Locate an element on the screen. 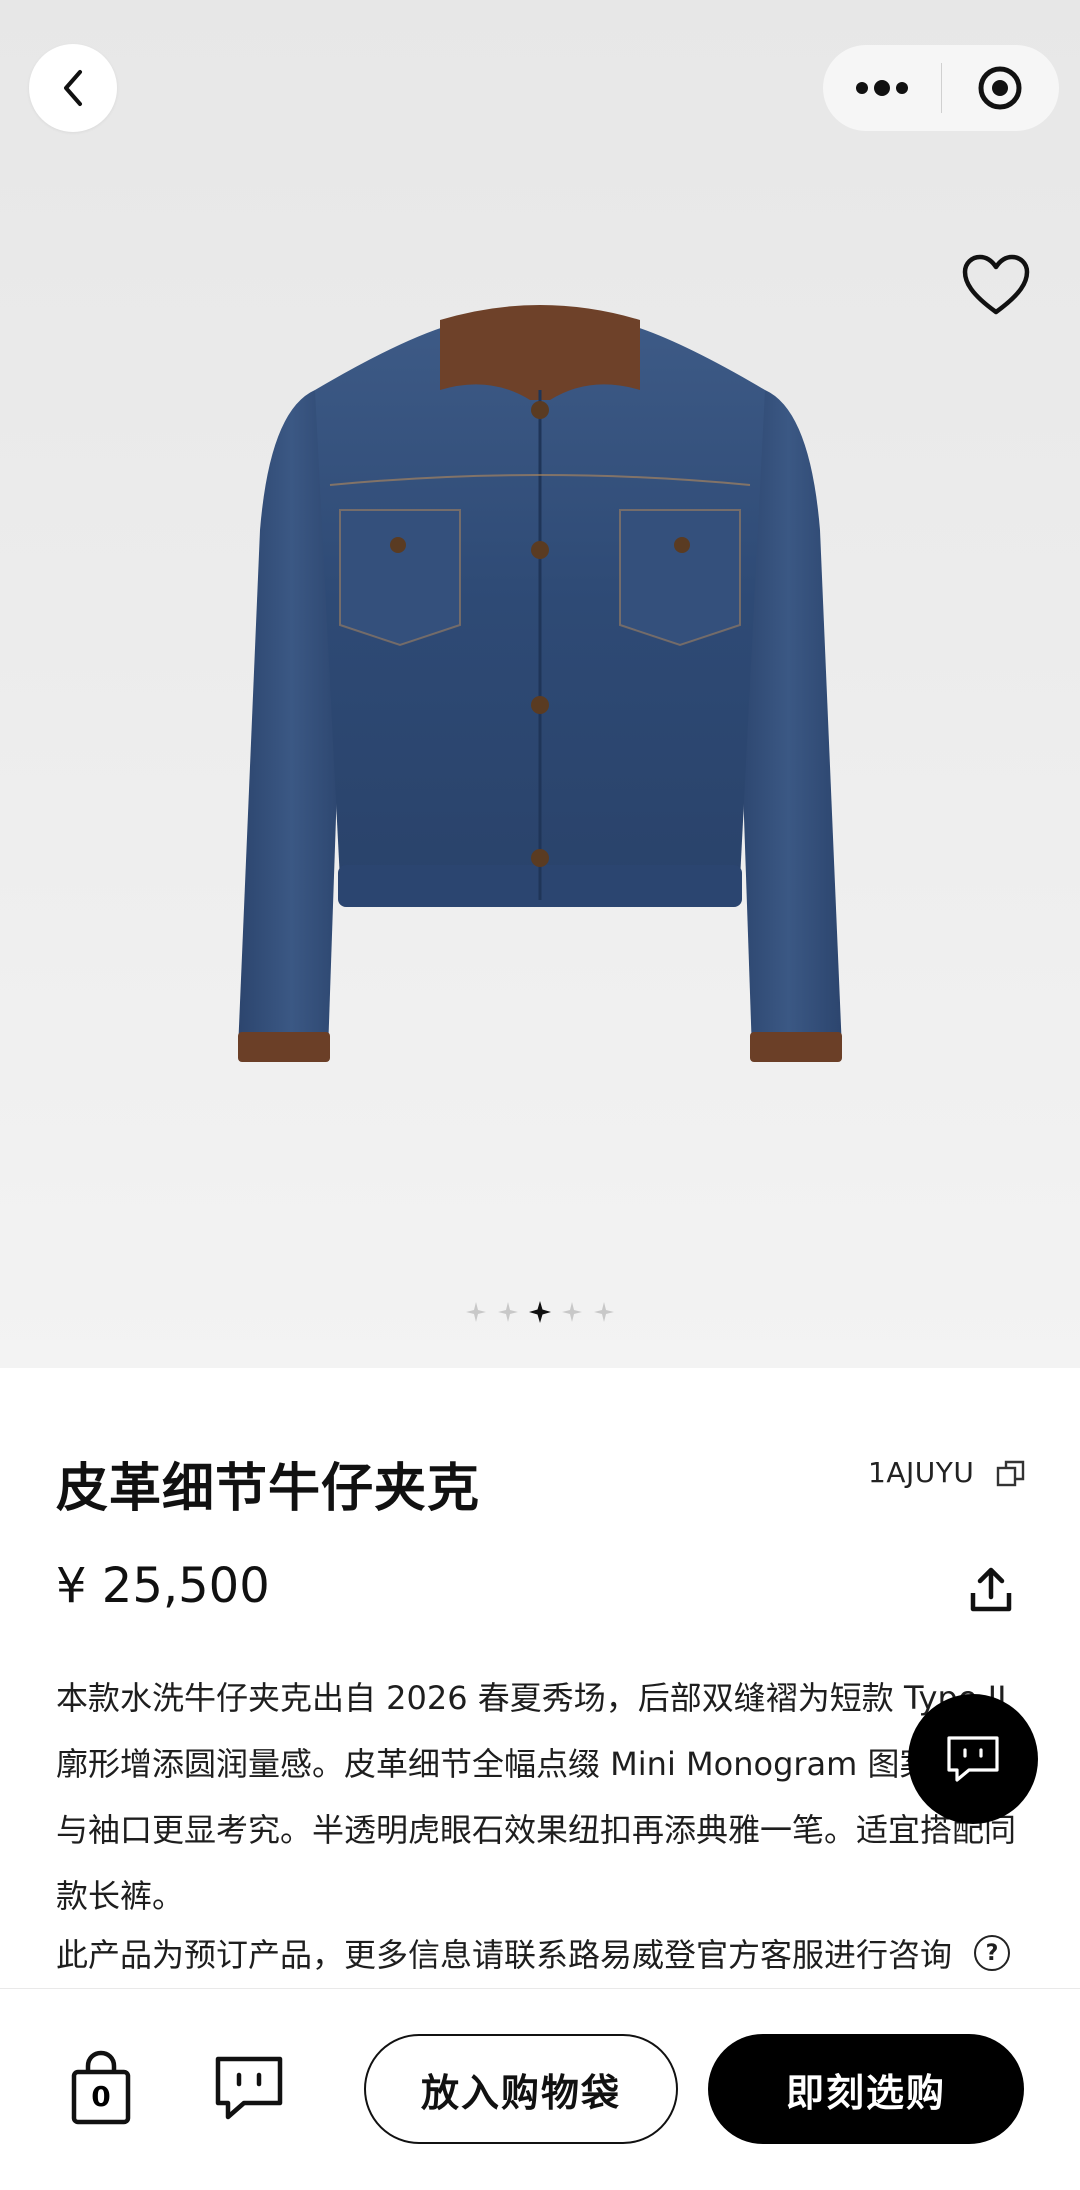 Image resolution: width=1080 pixels, height=2190 pixels. product-sku: 1AJUYU is located at coordinates (947, 1472).